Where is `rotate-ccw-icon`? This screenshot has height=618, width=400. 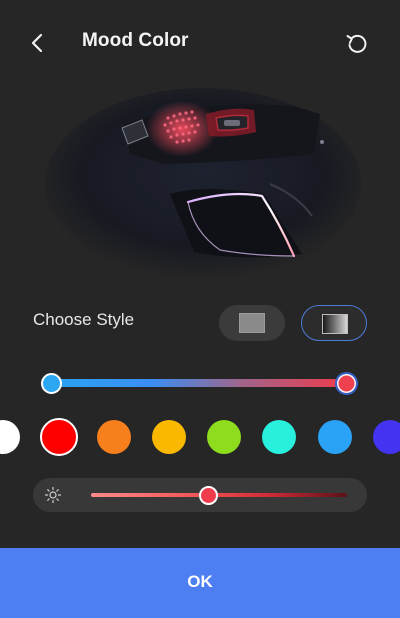
rotate-ccw-icon is located at coordinates (356, 43).